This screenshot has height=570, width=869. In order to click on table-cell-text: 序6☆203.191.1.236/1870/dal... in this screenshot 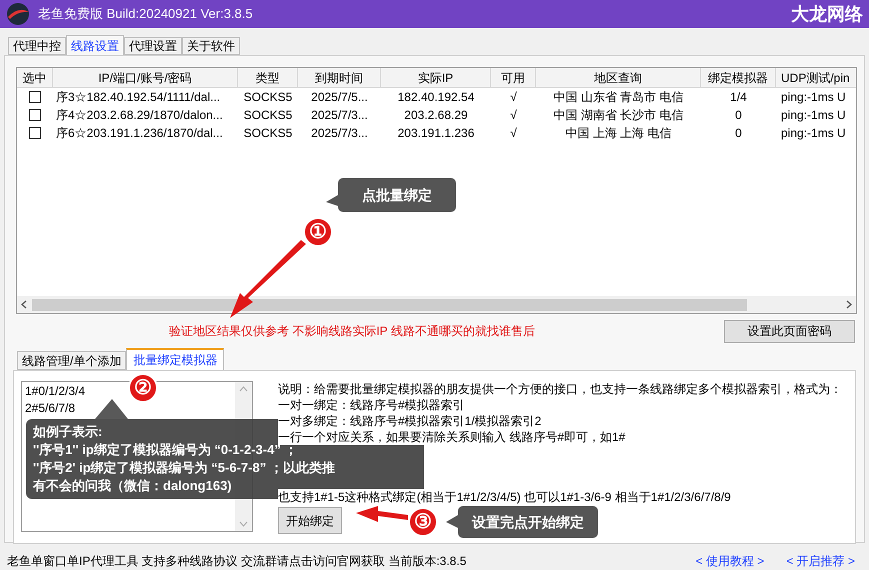, I will do `click(139, 133)`.